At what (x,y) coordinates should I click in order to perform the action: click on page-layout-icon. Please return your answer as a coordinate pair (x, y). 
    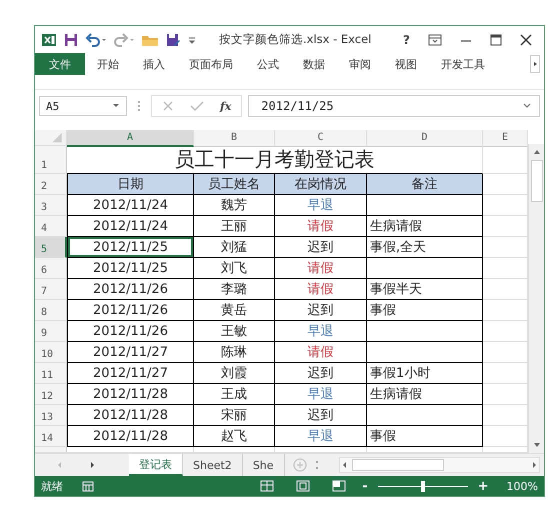
    Looking at the image, I should click on (303, 486).